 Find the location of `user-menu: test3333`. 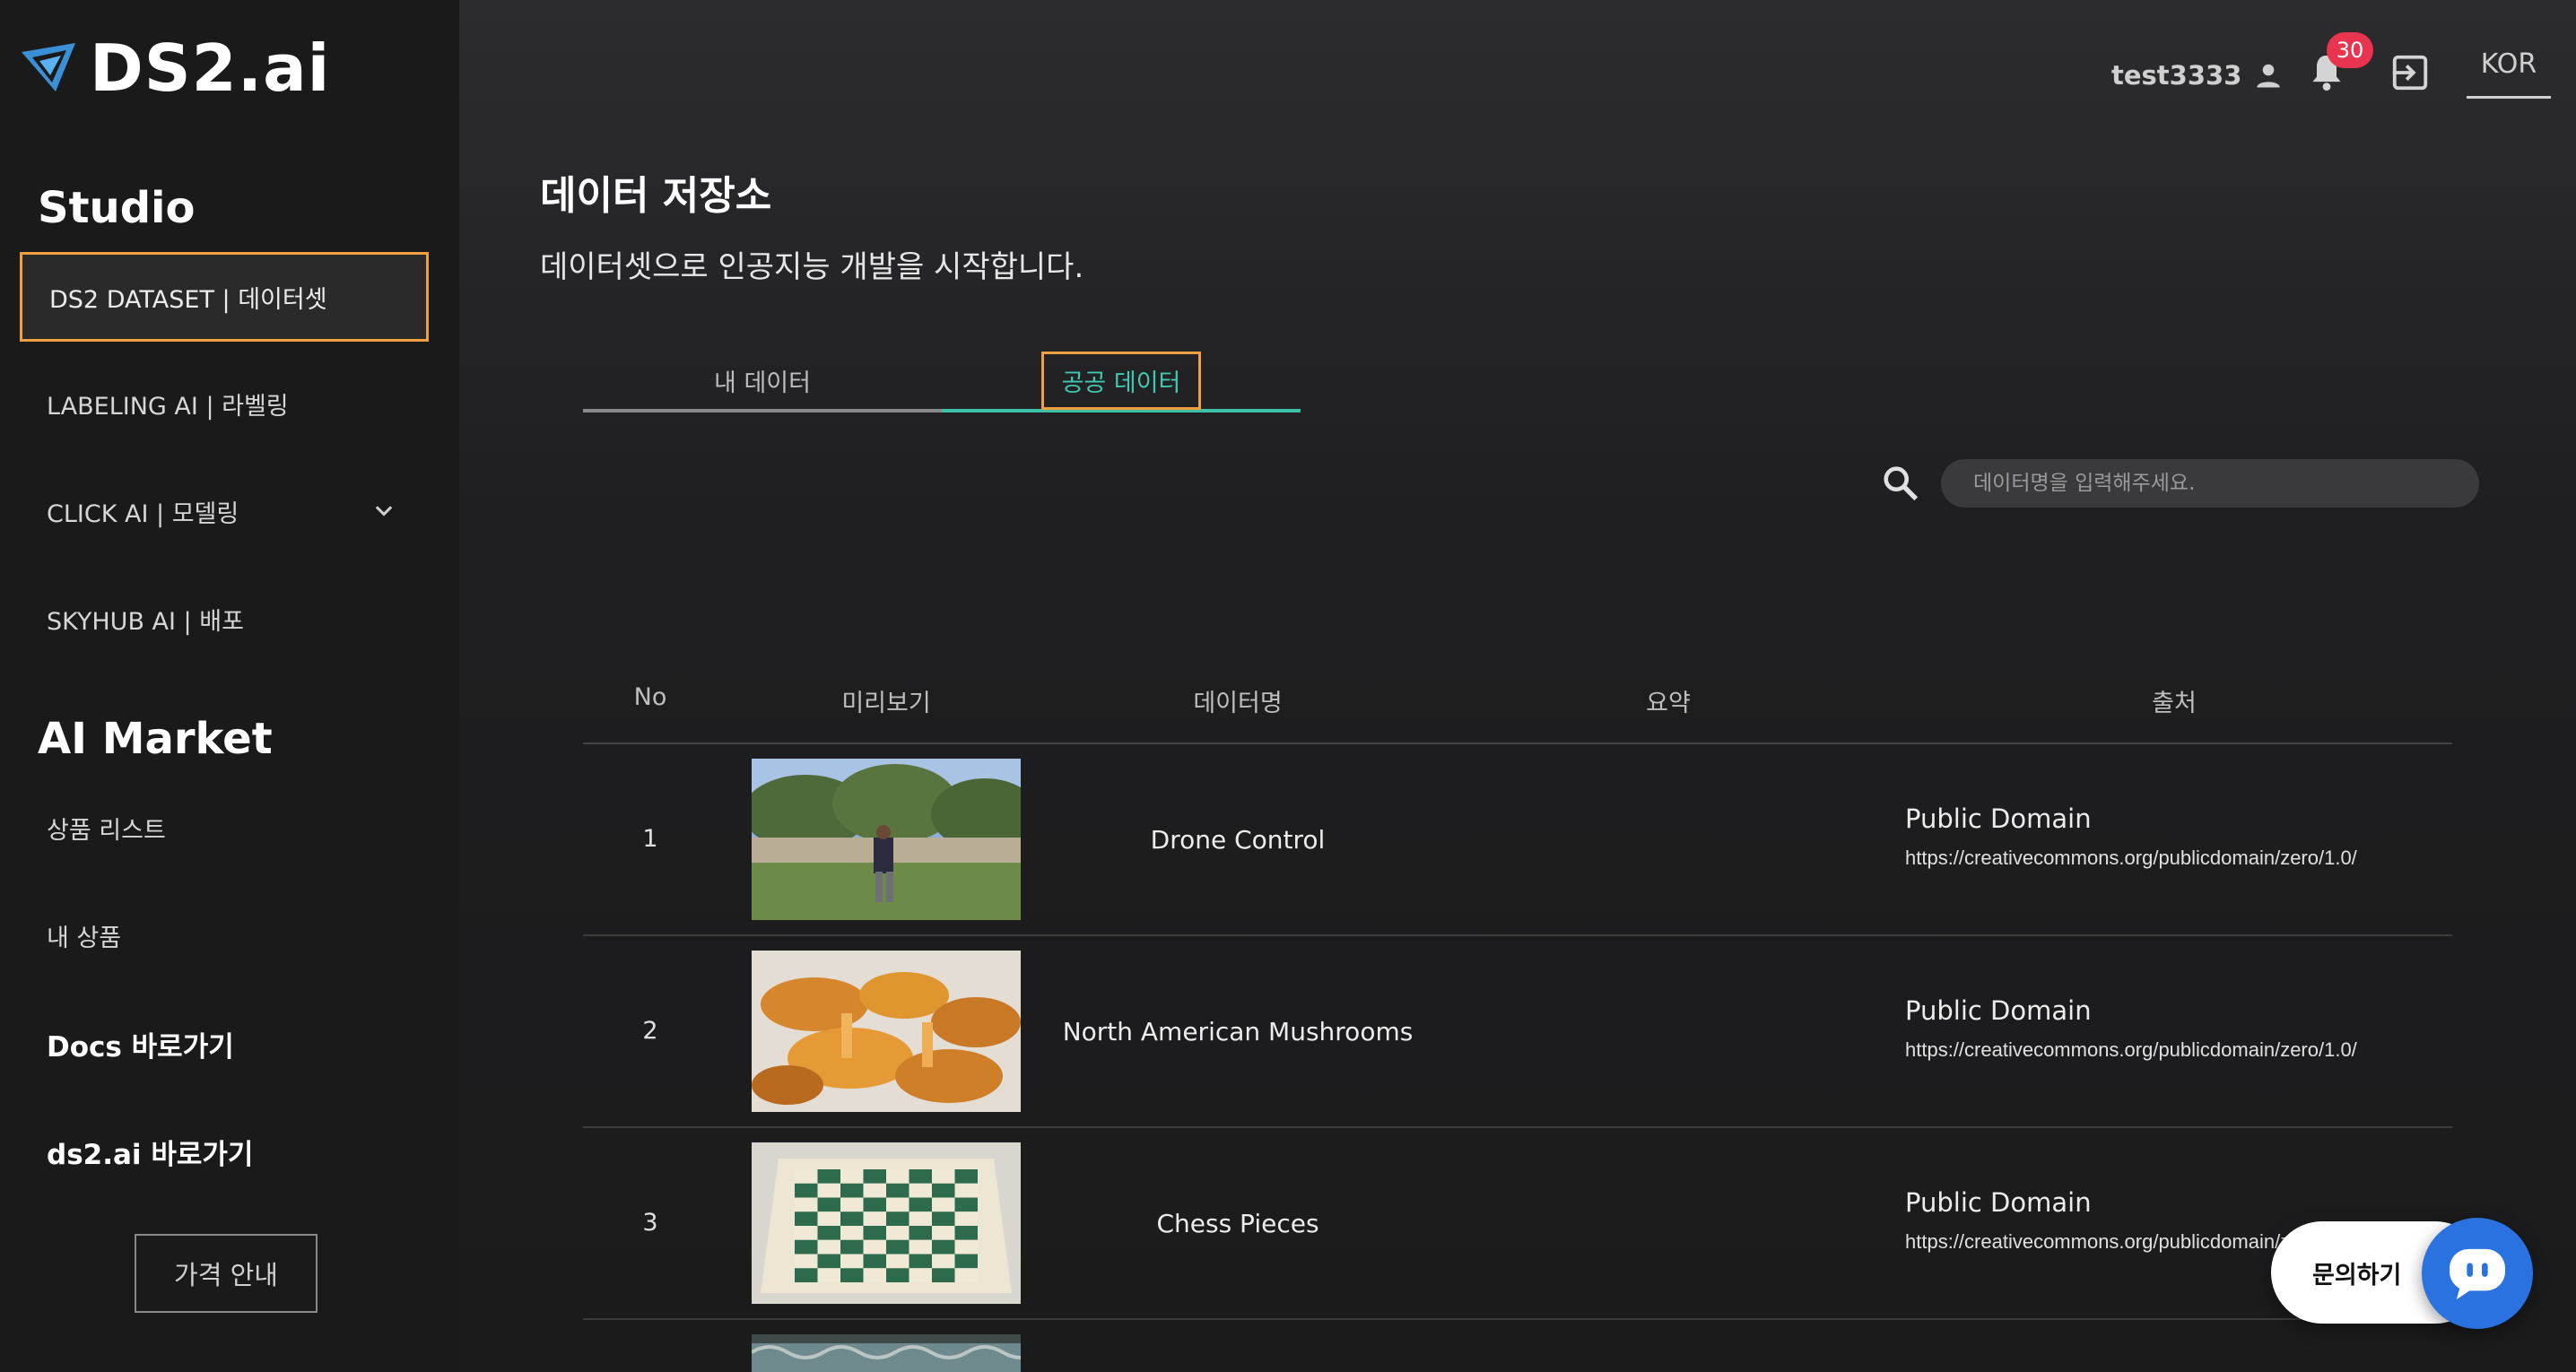

user-menu: test3333 is located at coordinates (2197, 75).